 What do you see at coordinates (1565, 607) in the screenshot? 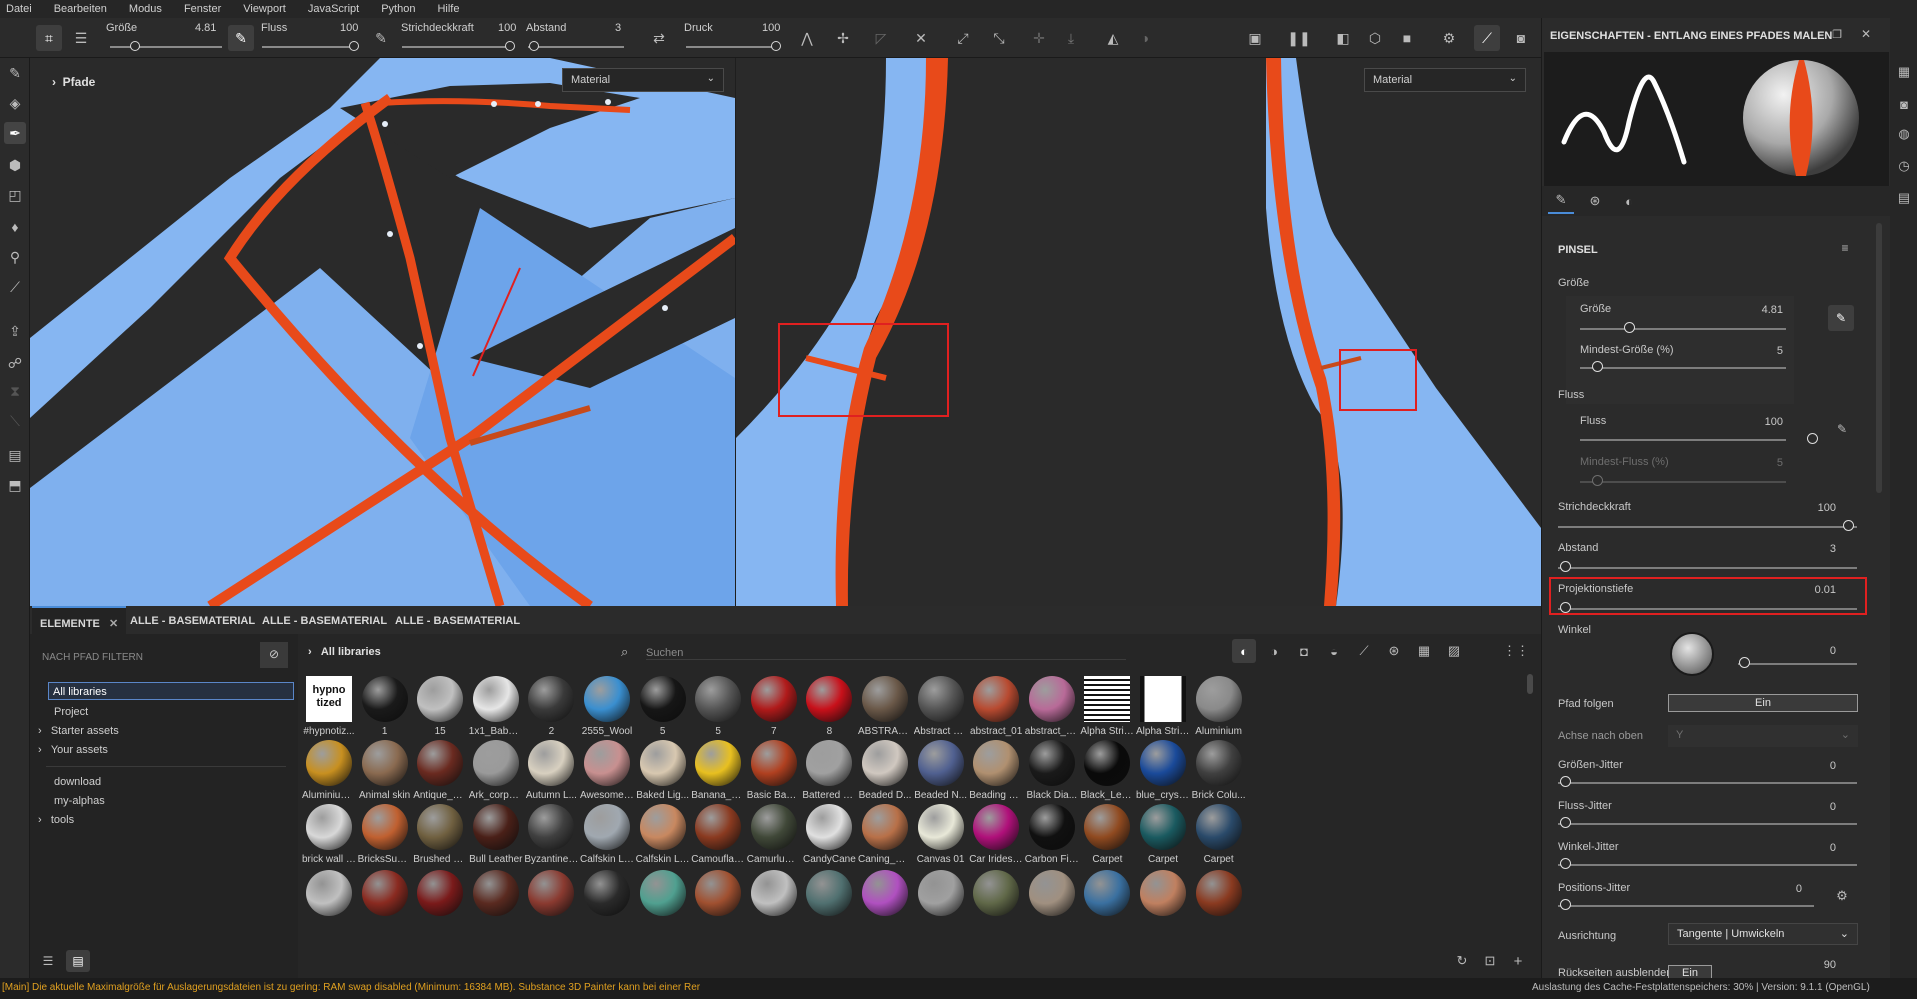
I see `projektionstiefe-knob` at bounding box center [1565, 607].